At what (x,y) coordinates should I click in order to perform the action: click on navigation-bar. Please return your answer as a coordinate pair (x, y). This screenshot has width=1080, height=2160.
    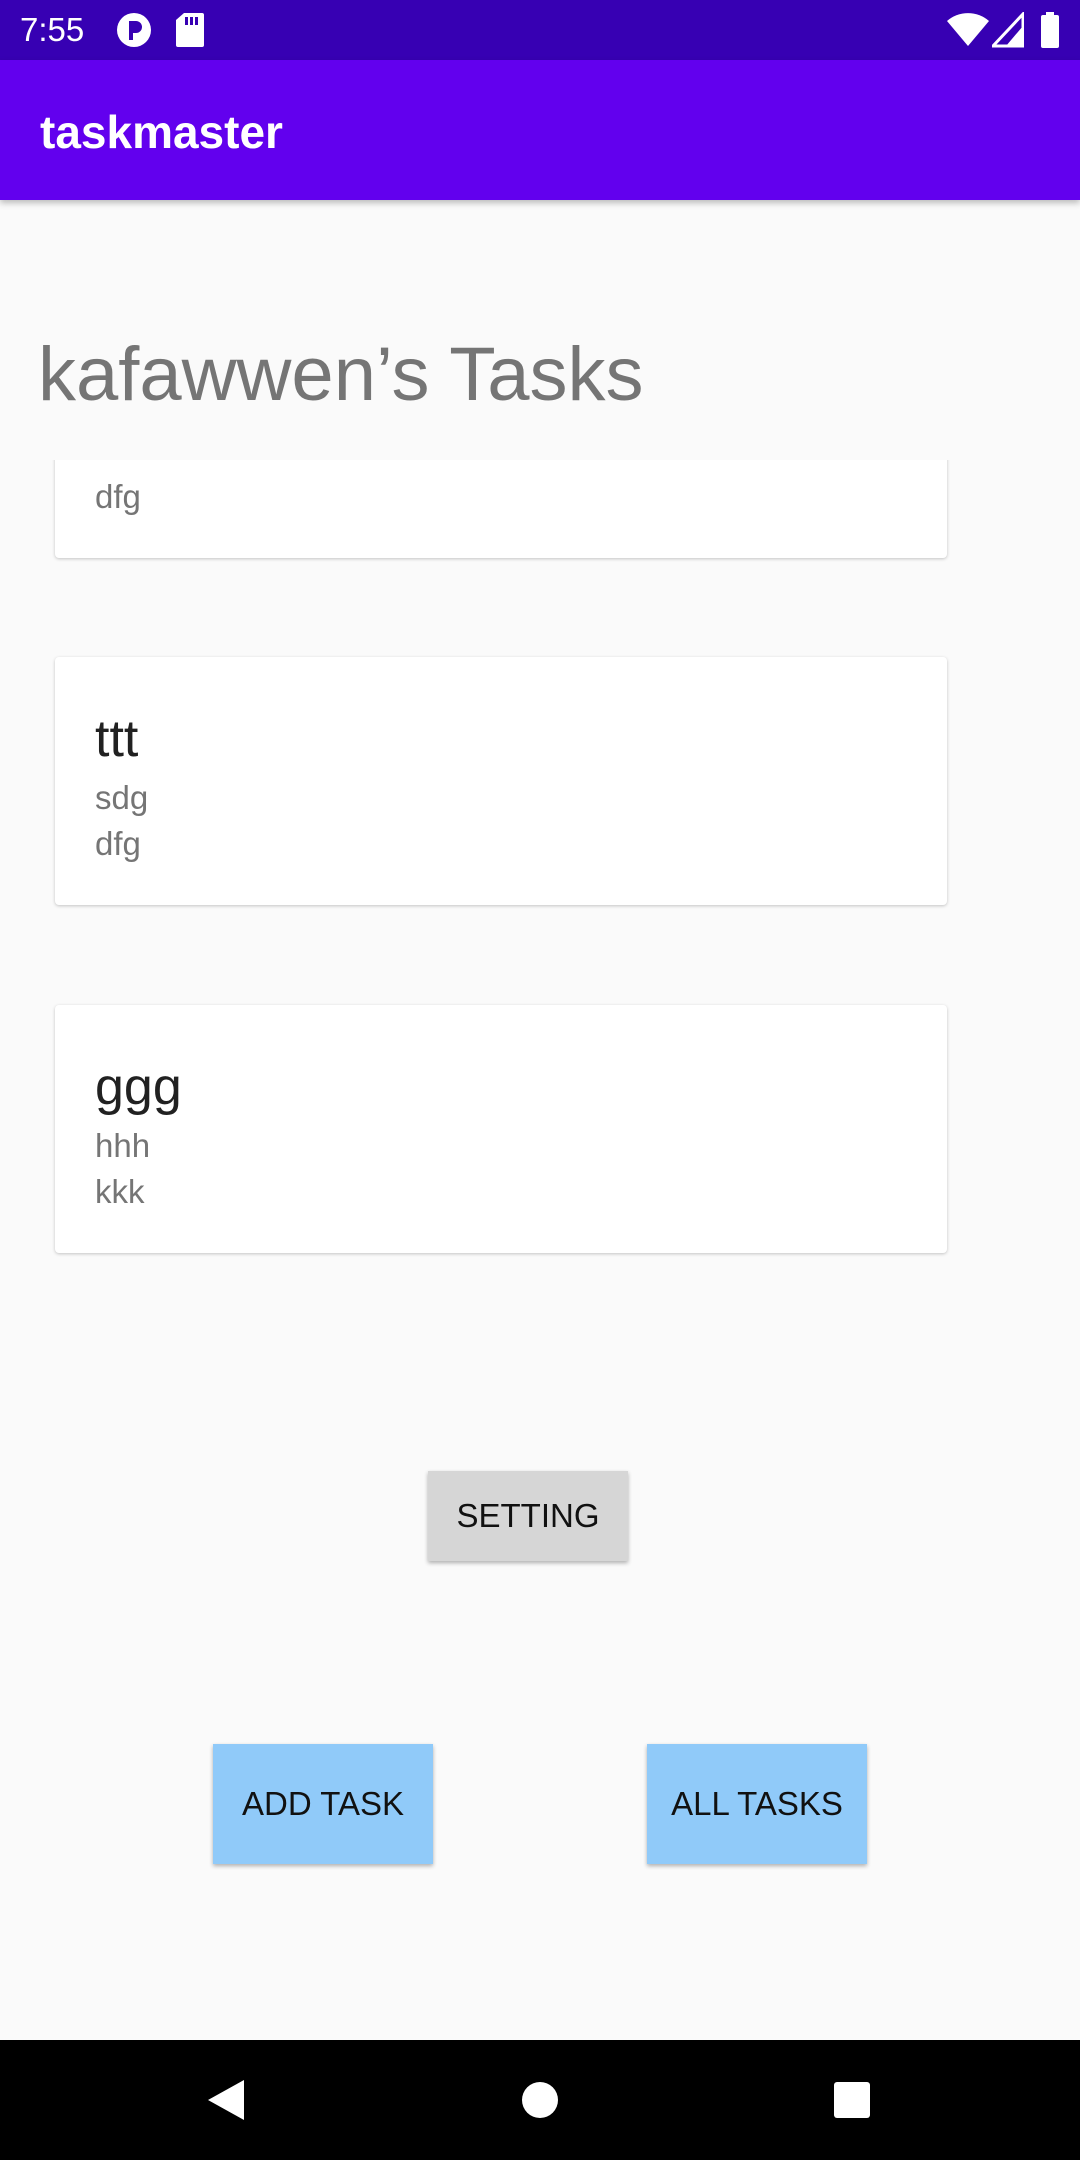
    Looking at the image, I should click on (540, 2100).